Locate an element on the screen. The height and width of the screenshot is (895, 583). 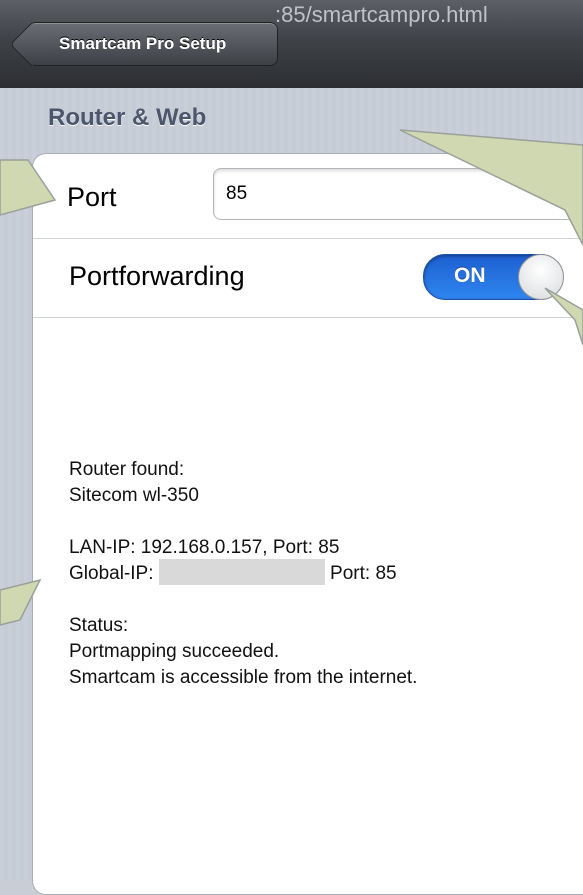
toggle-state-label: ON is located at coordinates (470, 275).